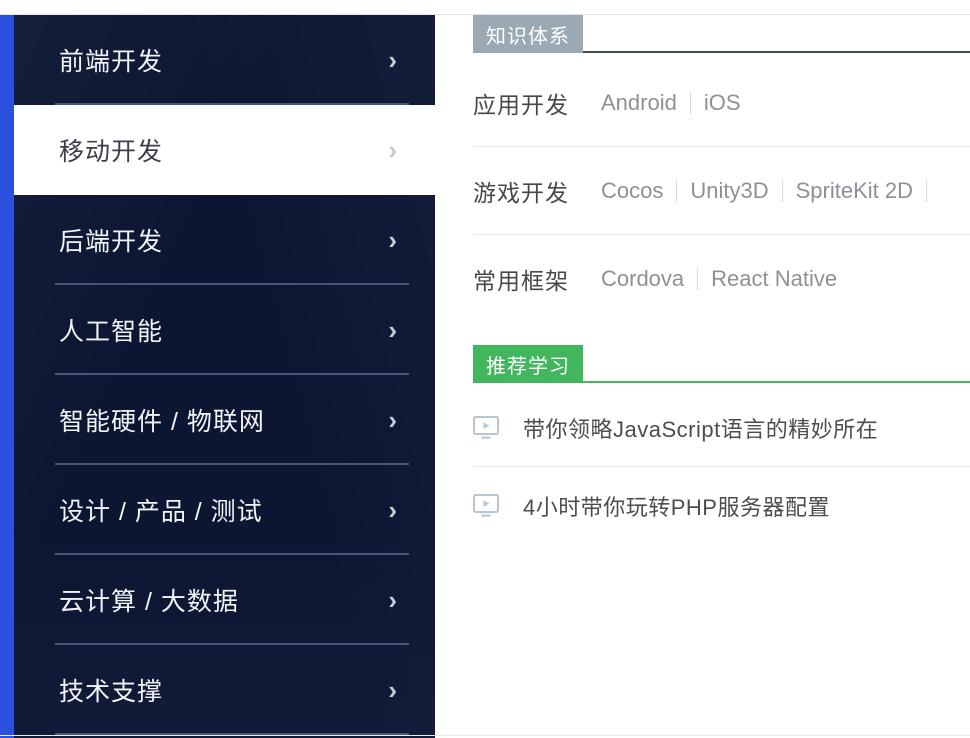 This screenshot has height=738, width=970. Describe the element at coordinates (485, 735) in the screenshot. I see `bottom-divider-line` at that location.